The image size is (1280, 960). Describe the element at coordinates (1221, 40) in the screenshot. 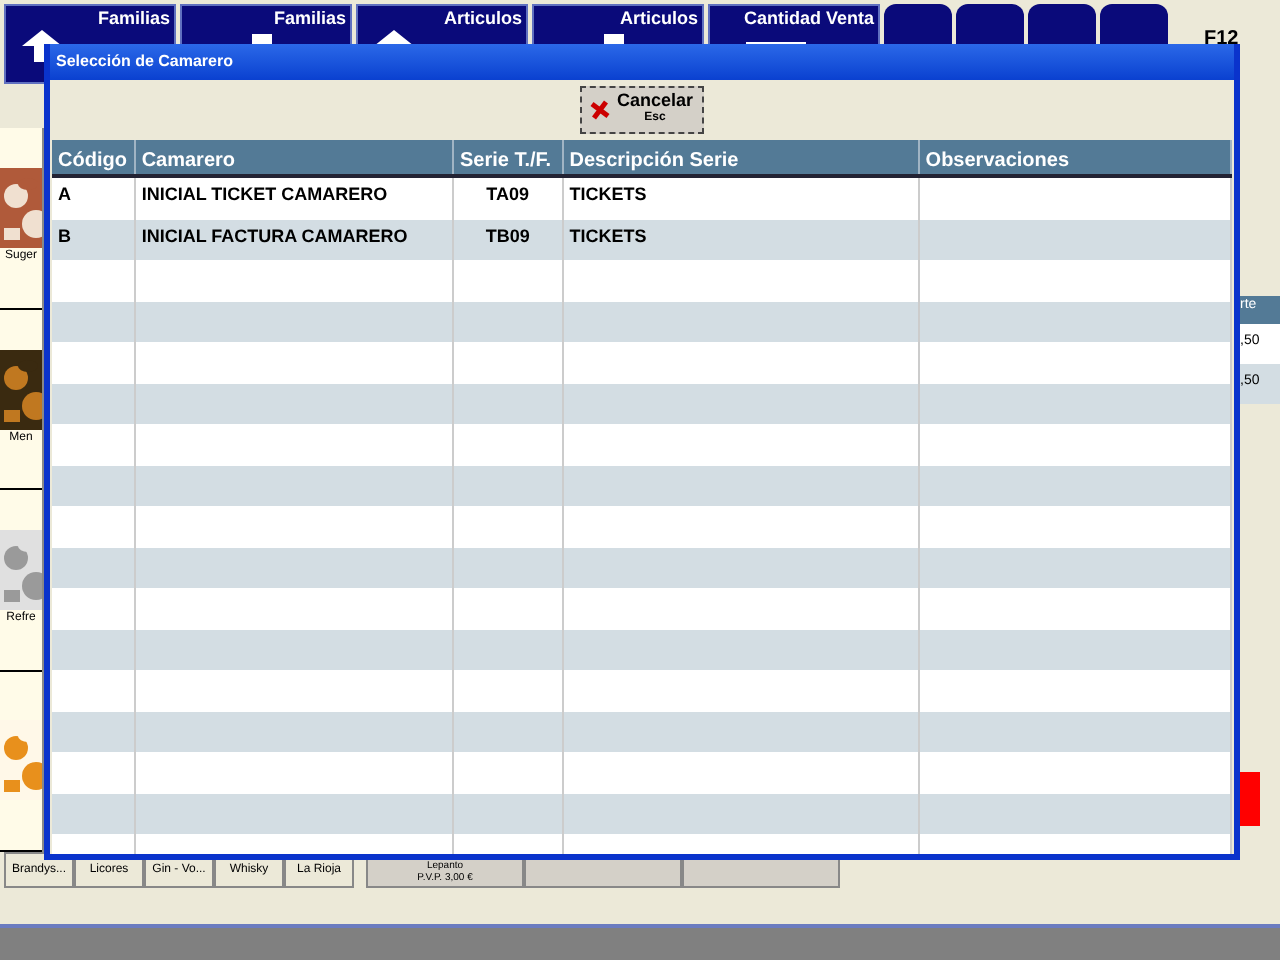

I see `function-key-label: F12` at that location.